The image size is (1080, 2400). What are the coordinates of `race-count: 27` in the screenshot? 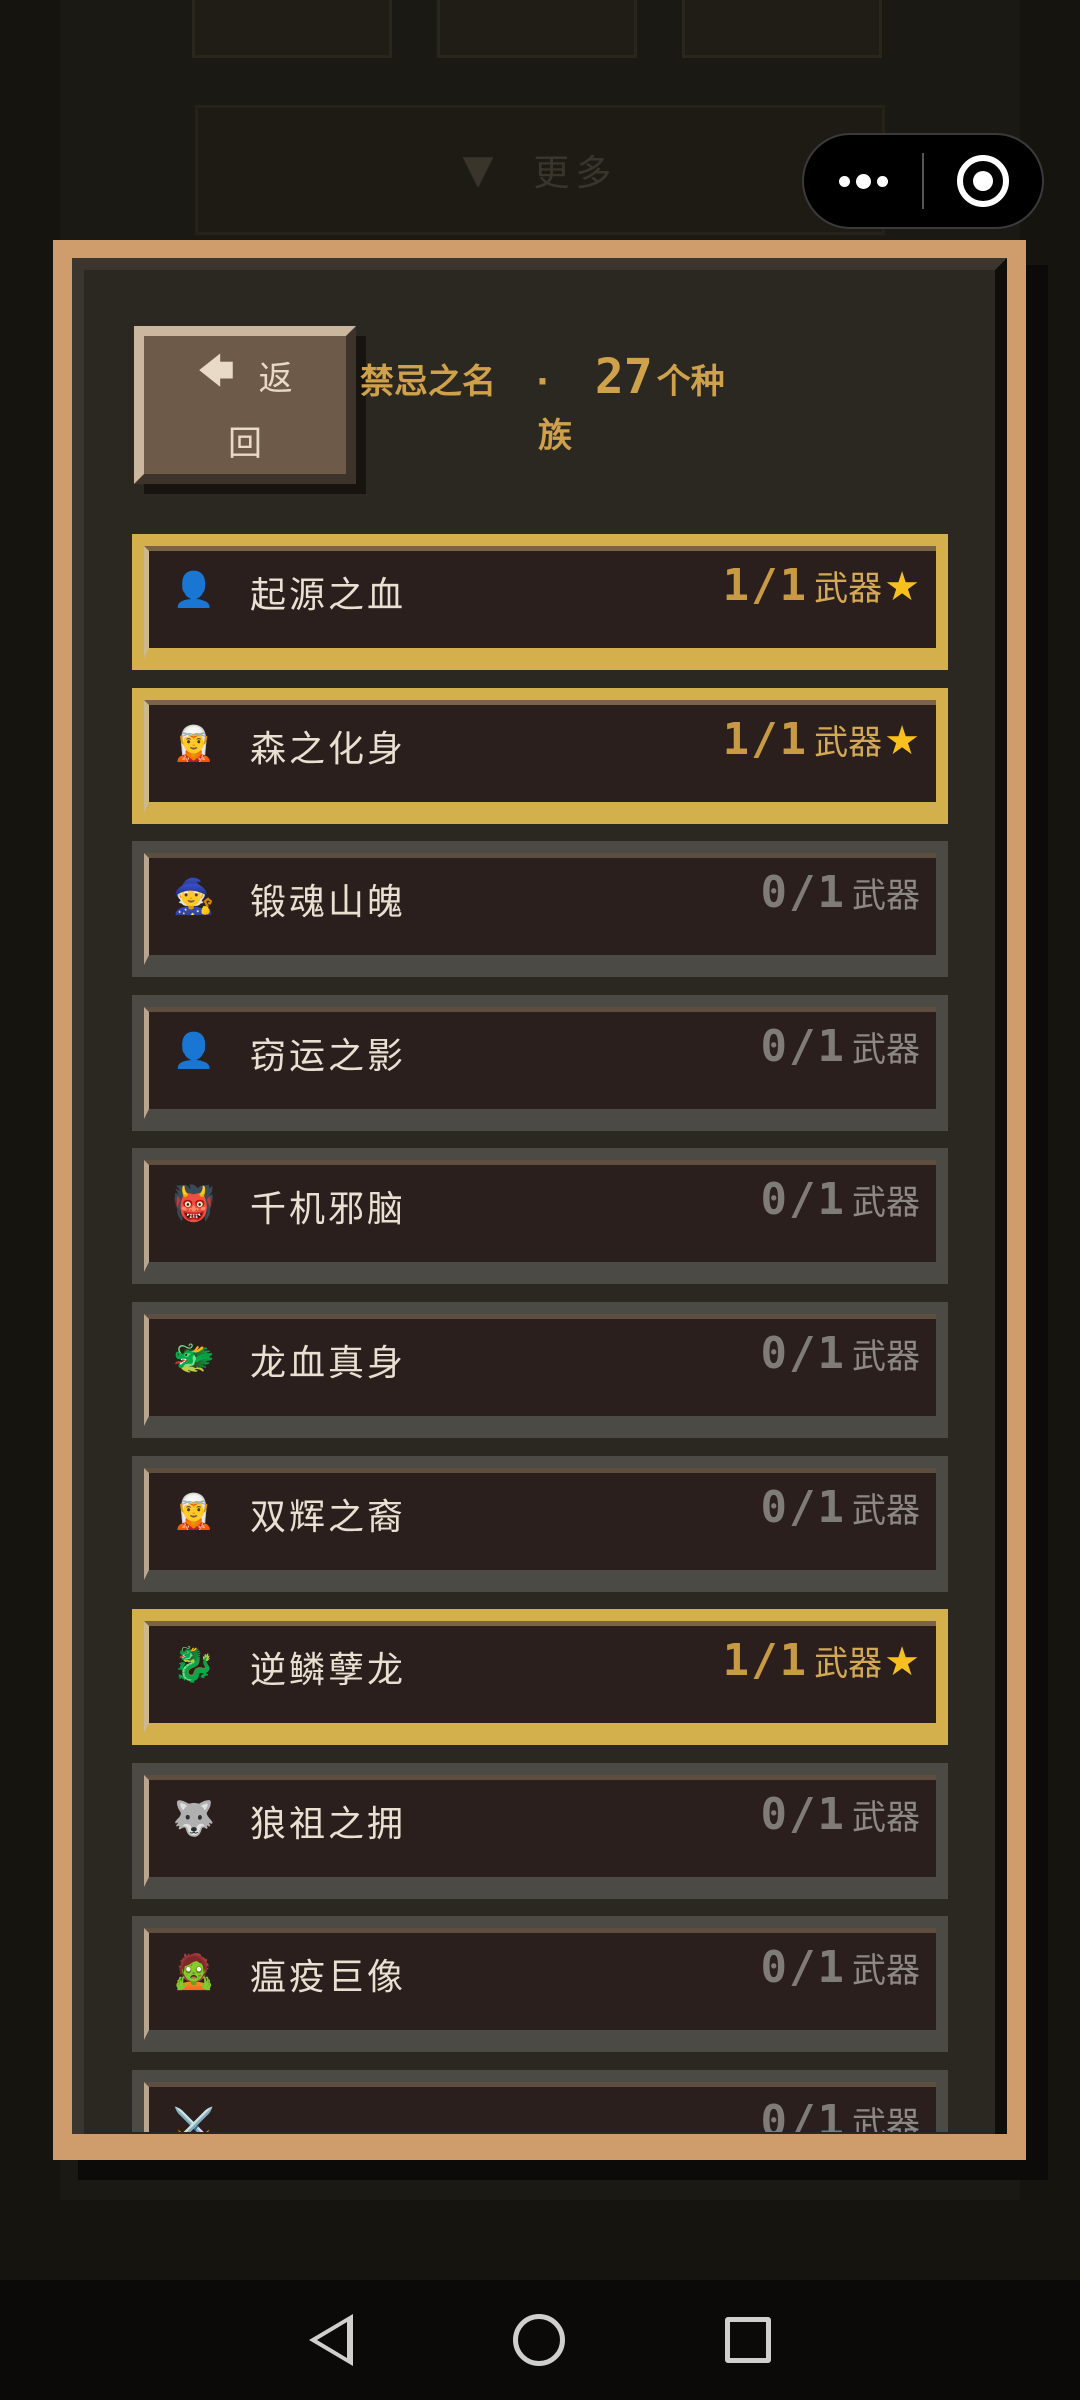 It's located at (623, 377).